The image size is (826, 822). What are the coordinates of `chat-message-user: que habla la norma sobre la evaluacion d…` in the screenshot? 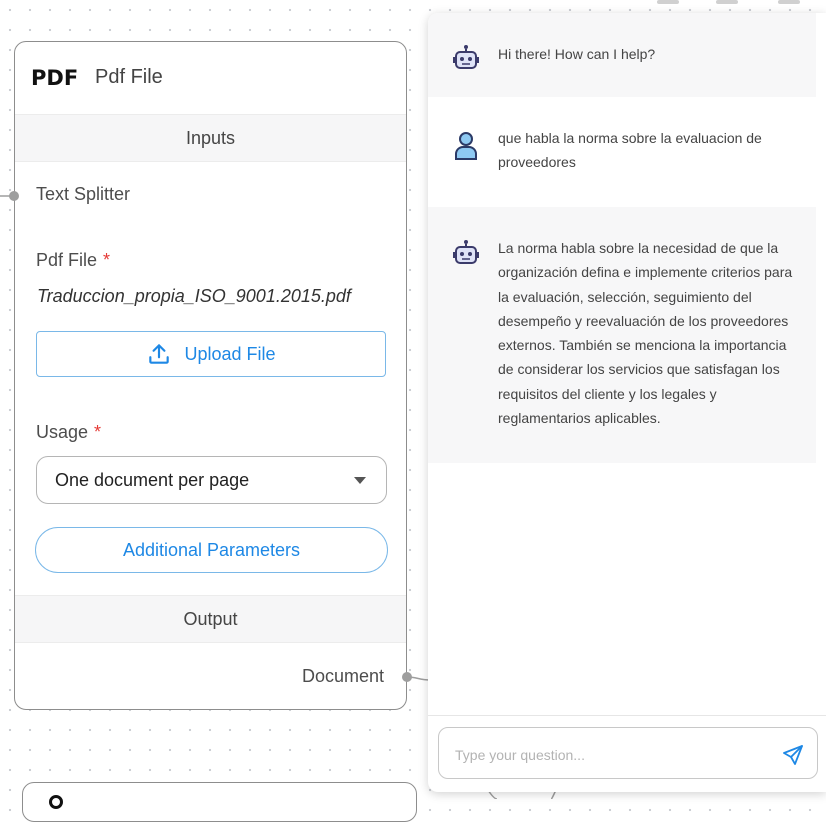 It's located at (622, 152).